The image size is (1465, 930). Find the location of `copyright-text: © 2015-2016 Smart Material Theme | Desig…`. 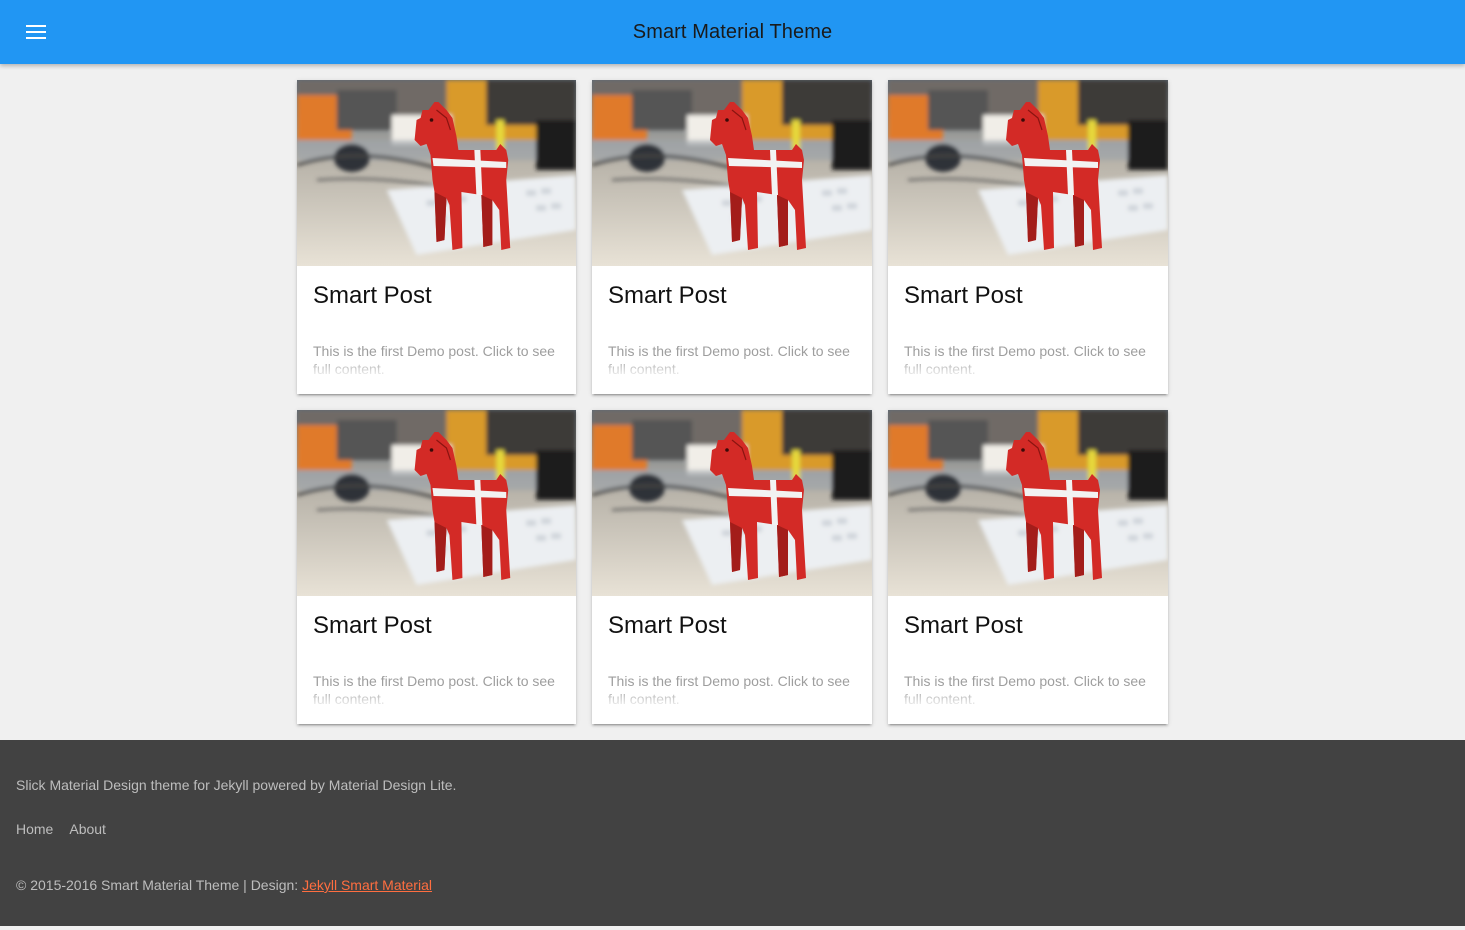

copyright-text: © 2015-2016 Smart Material Theme | Desig… is located at coordinates (159, 885).